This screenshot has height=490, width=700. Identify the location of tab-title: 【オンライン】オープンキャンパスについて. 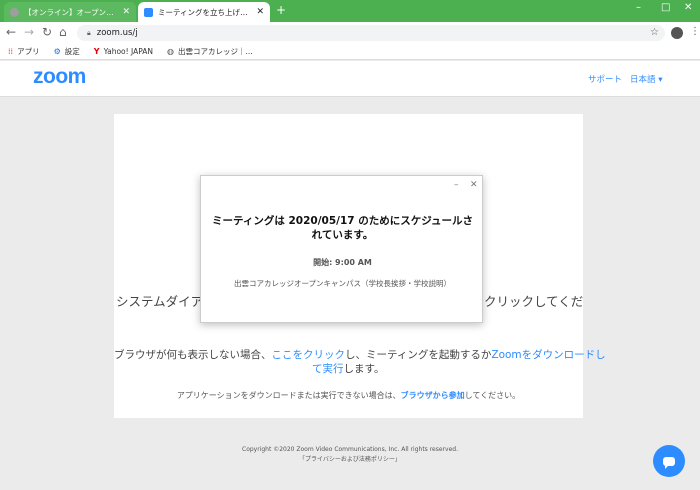
(71, 12).